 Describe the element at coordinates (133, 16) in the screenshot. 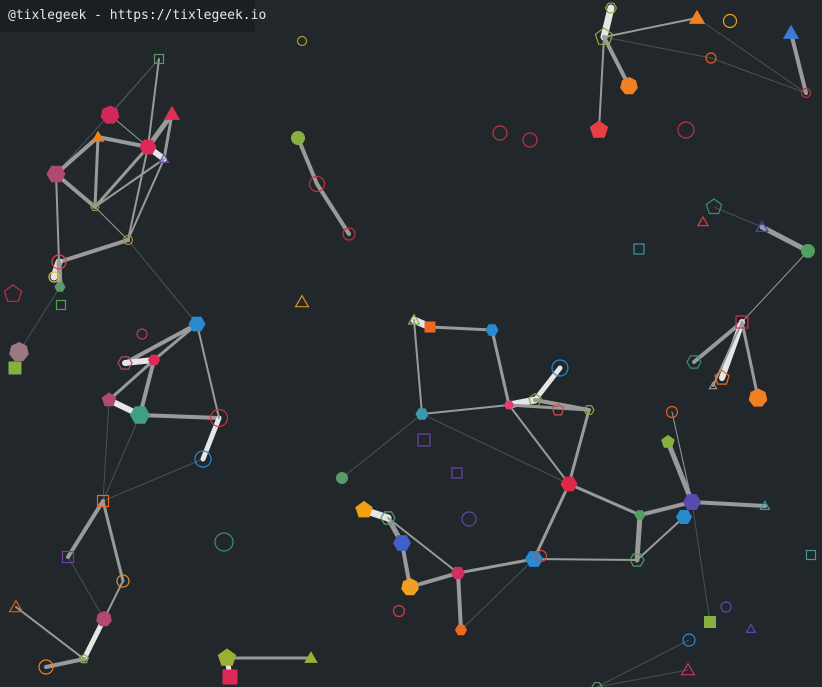

I see `credit-link: @tixlegeek - https://tixlegeek.io` at that location.